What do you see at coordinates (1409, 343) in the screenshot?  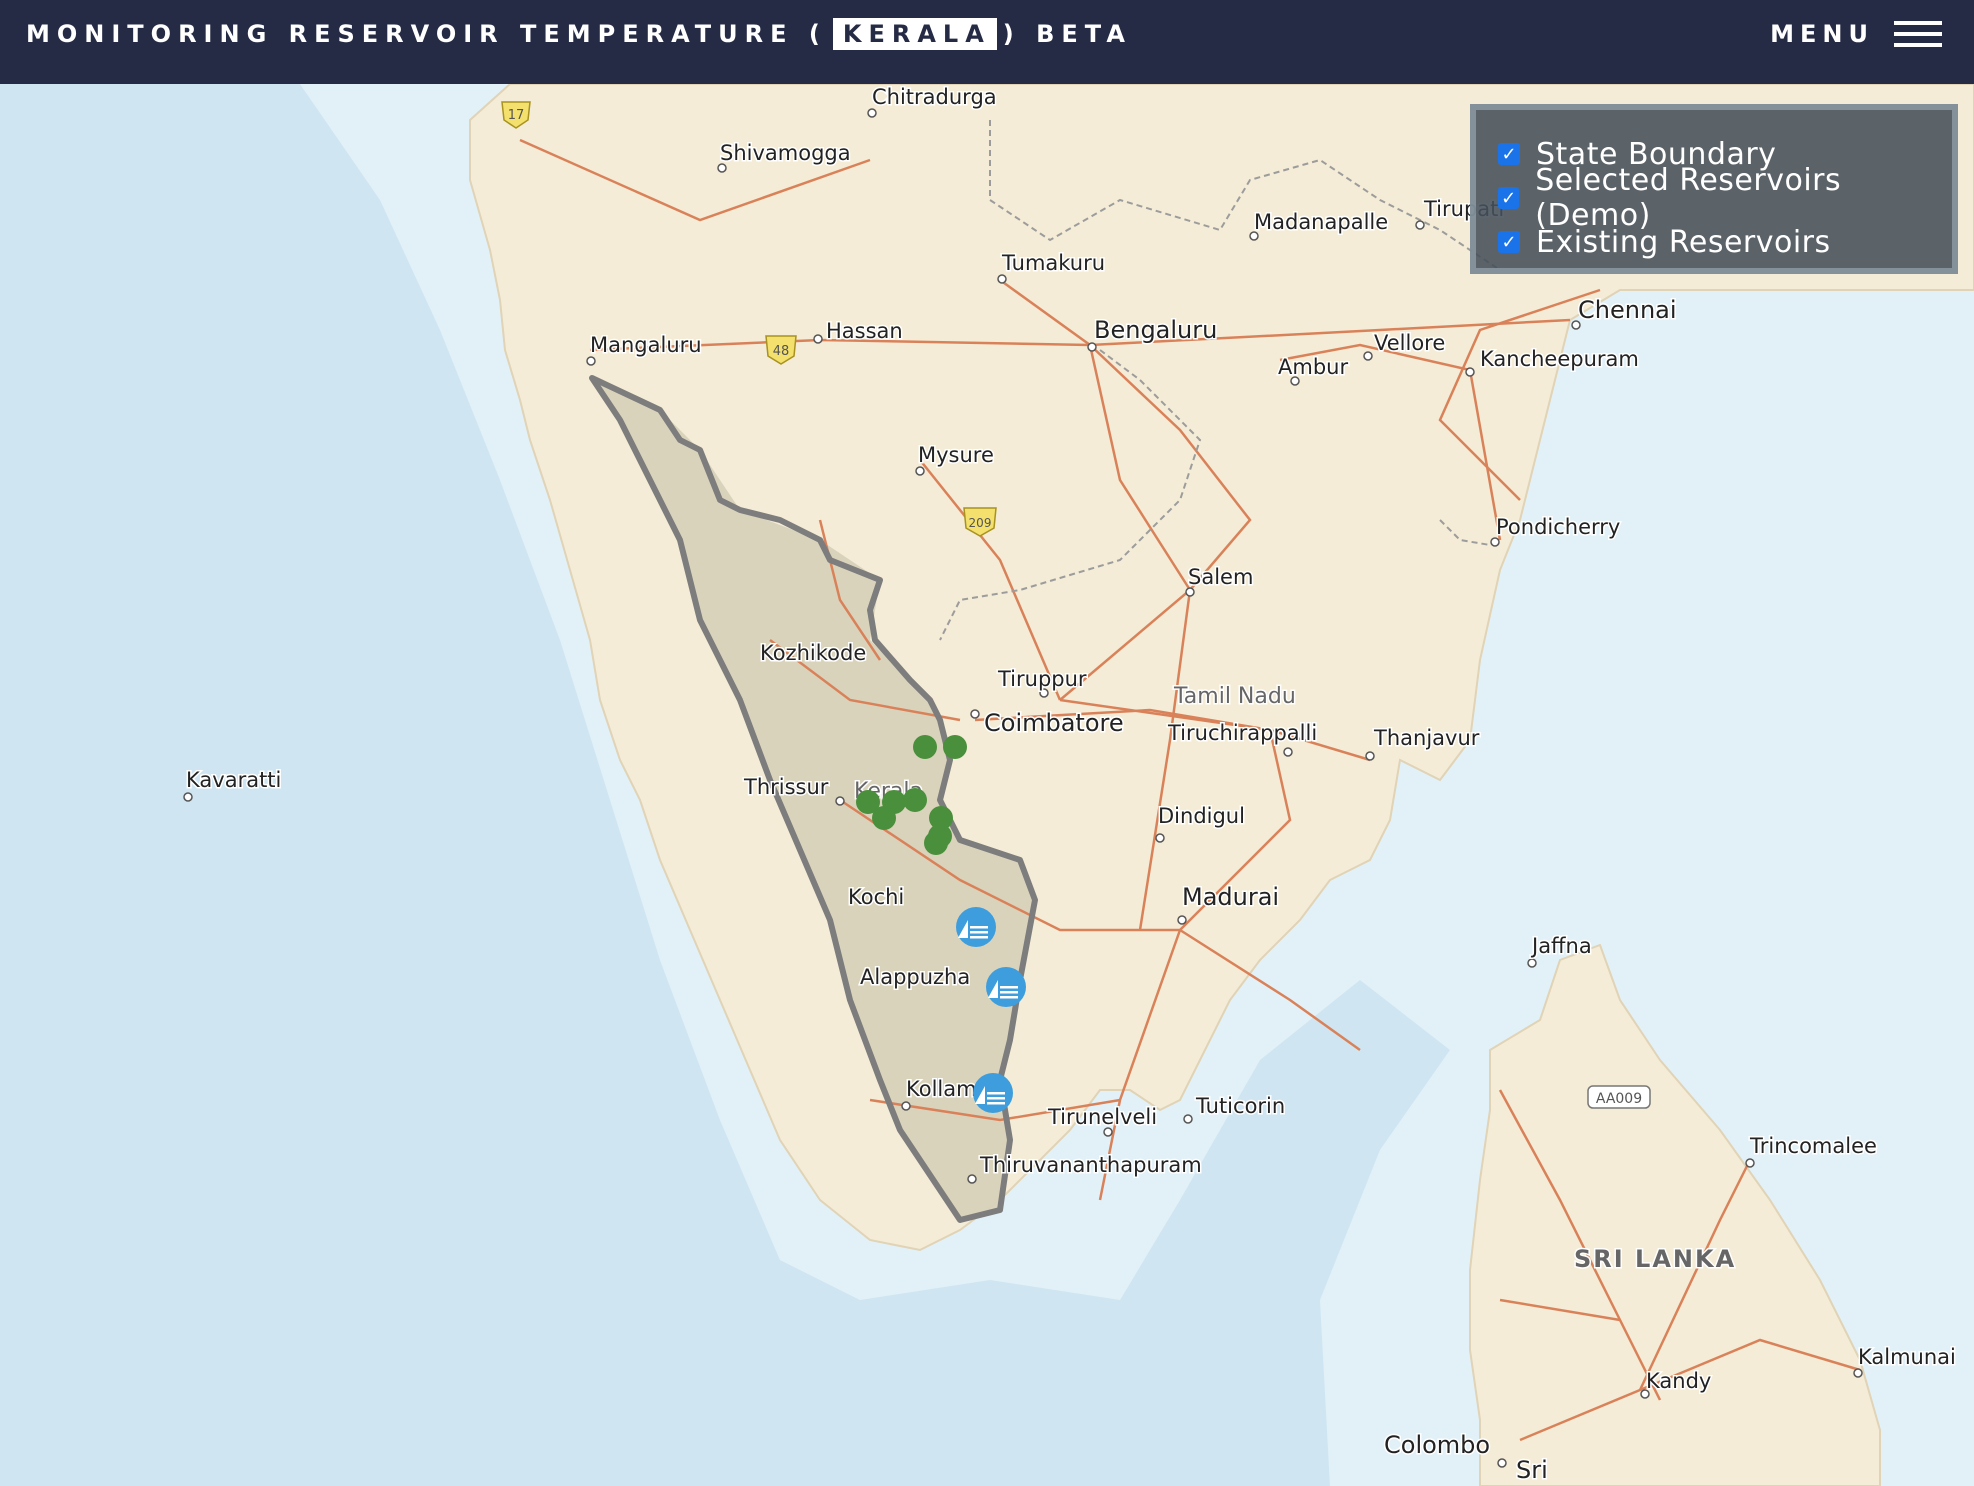 I see `city-label-vellore: Vellore` at bounding box center [1409, 343].